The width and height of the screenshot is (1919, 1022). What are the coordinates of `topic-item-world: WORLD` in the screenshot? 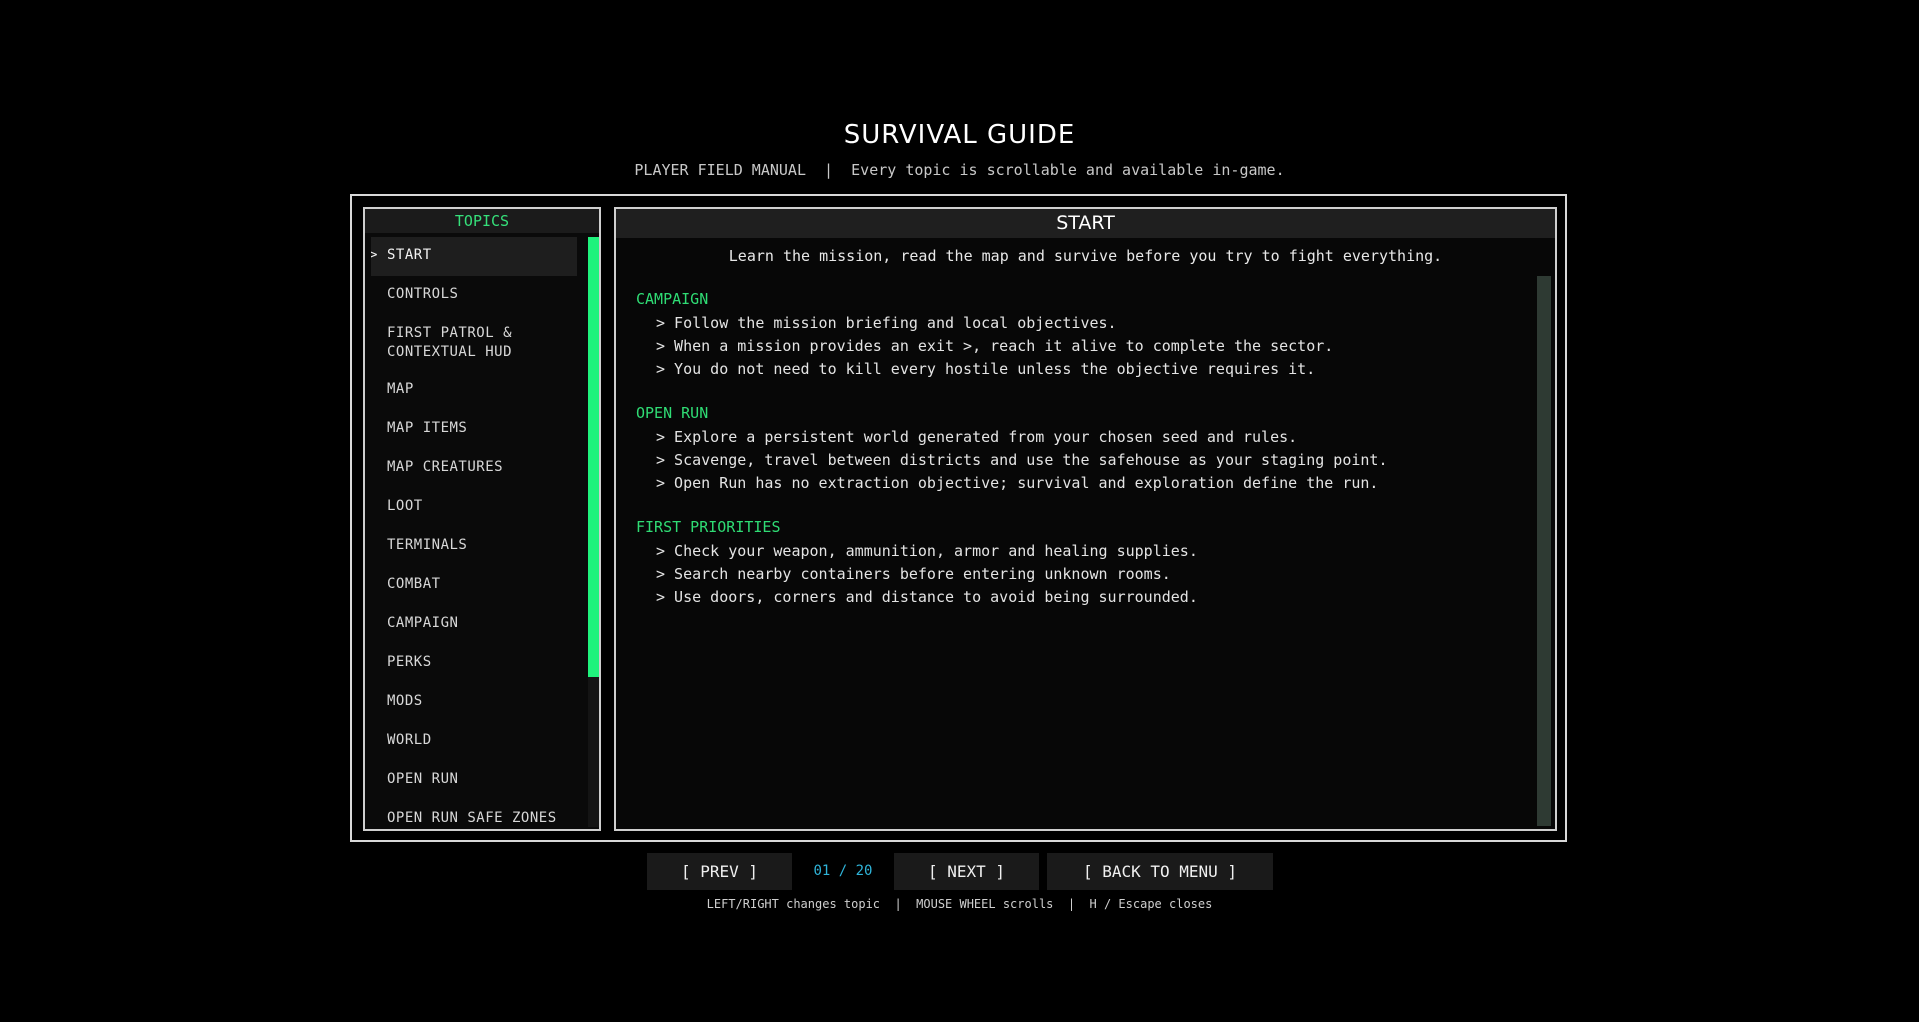 It's located at (474, 741).